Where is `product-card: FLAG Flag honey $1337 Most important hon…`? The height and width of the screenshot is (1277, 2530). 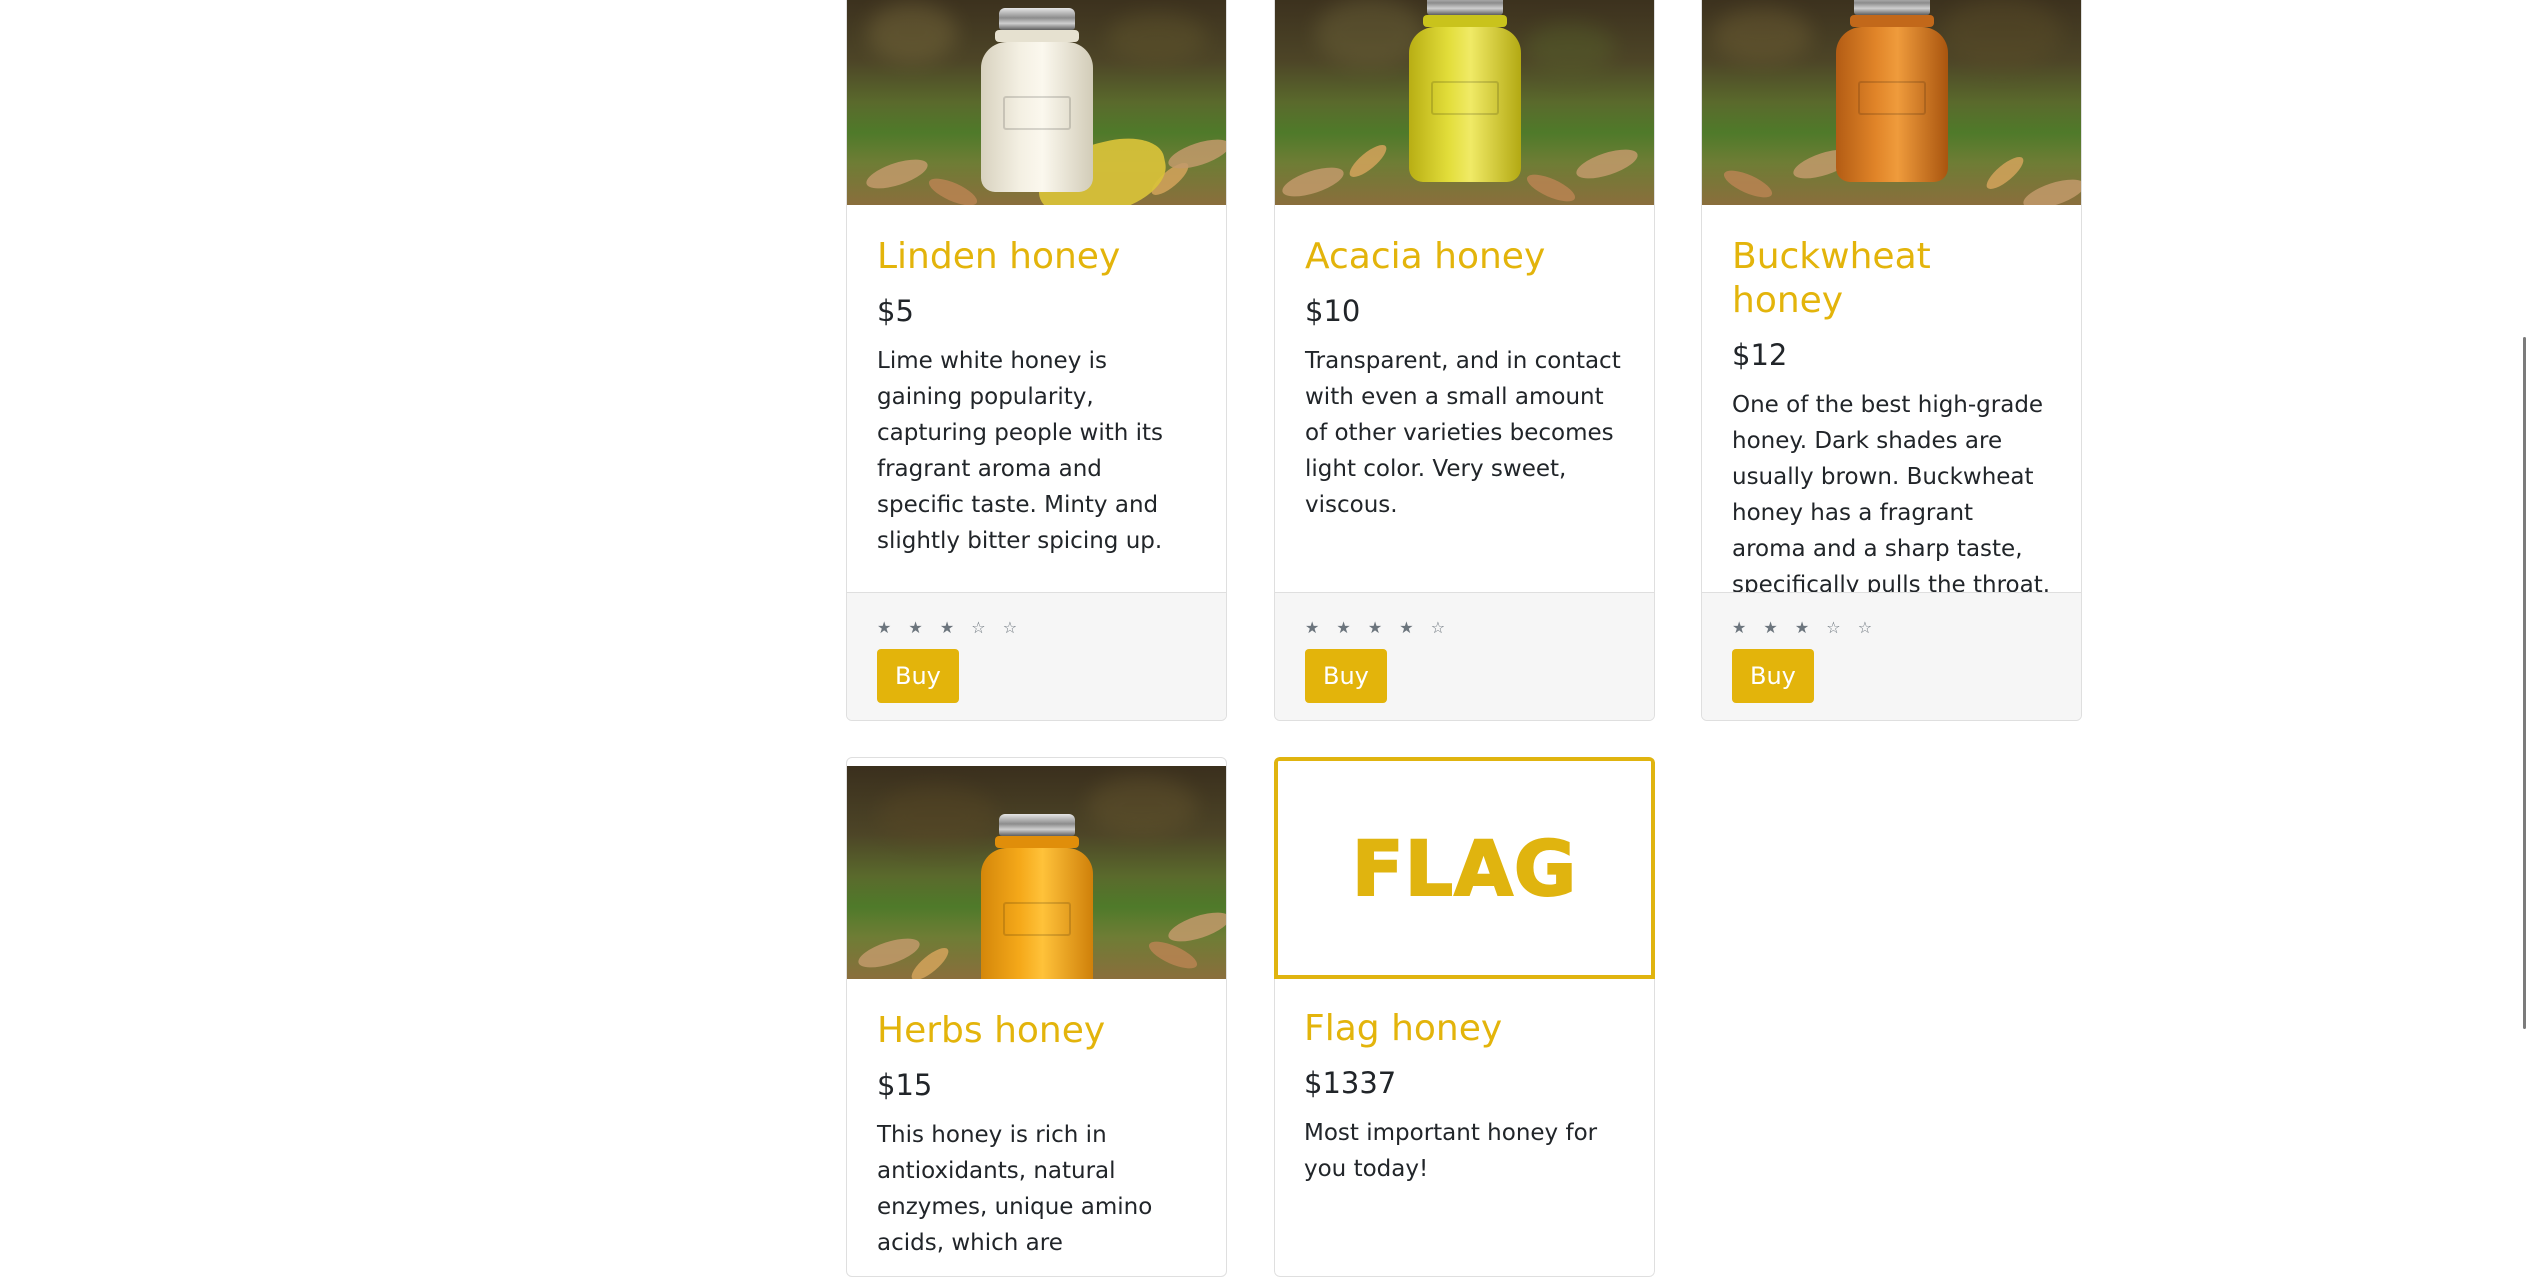 product-card: FLAG Flag honey $1337 Most important hon… is located at coordinates (1464, 1017).